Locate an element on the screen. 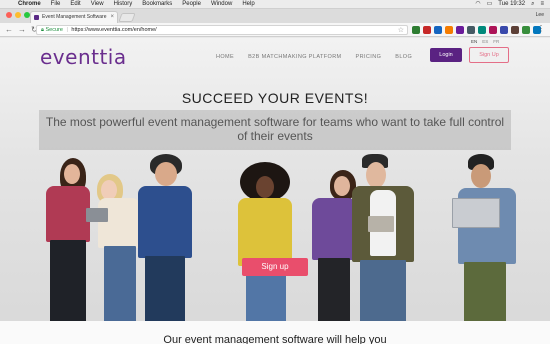 The height and width of the screenshot is (344, 550). menu-history: History is located at coordinates (123, 4).